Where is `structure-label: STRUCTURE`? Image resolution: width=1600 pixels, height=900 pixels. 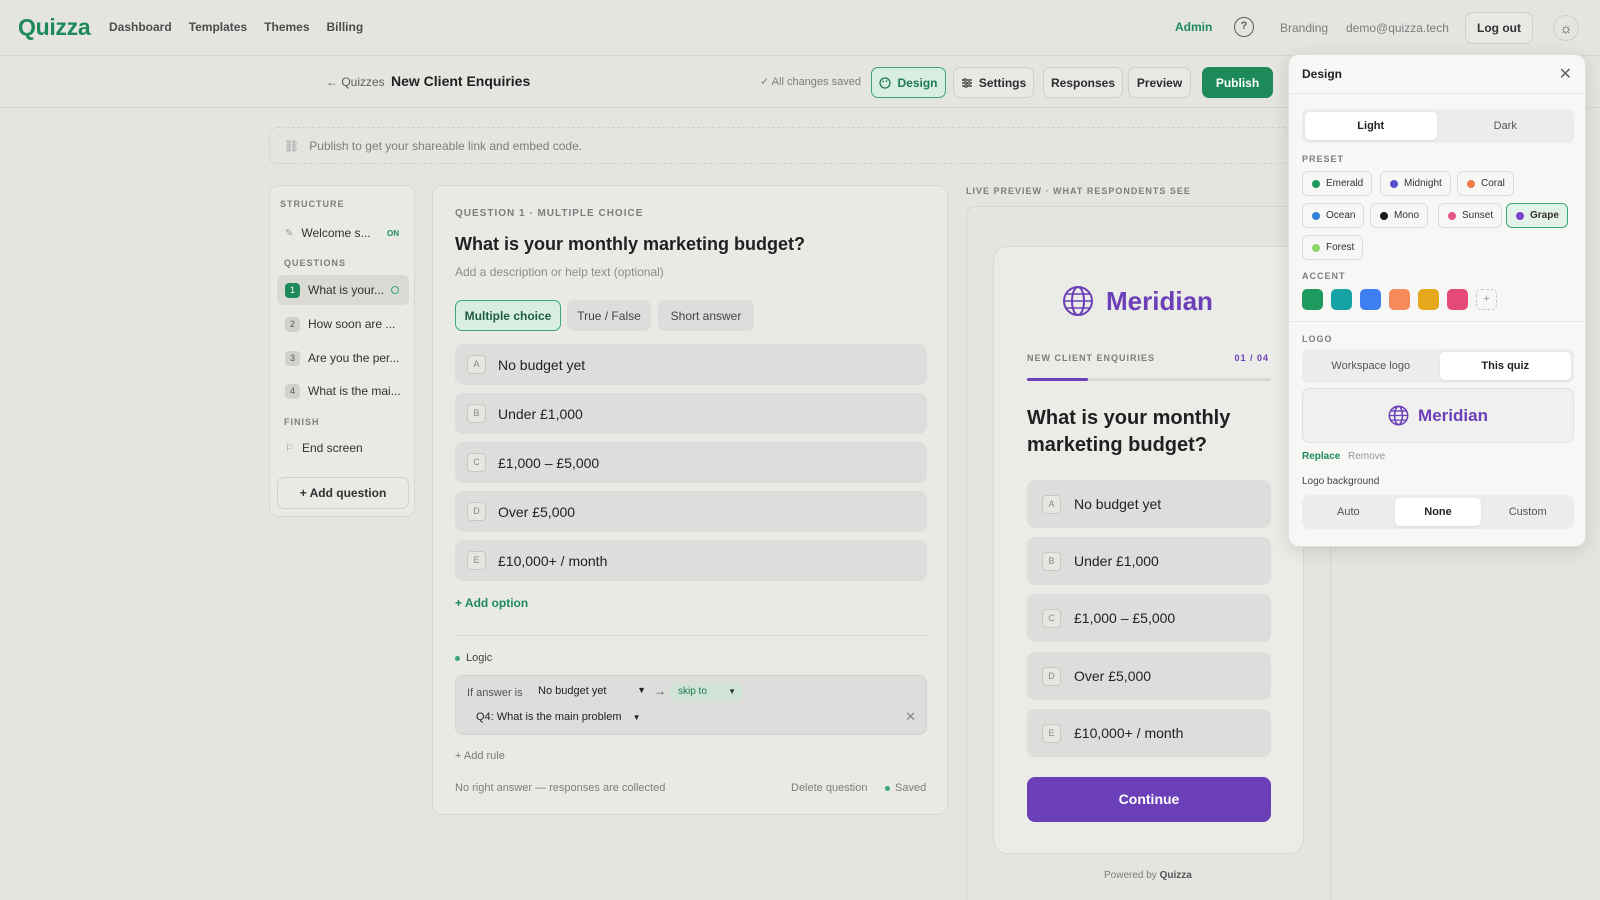
structure-label: STRUCTURE is located at coordinates (312, 204).